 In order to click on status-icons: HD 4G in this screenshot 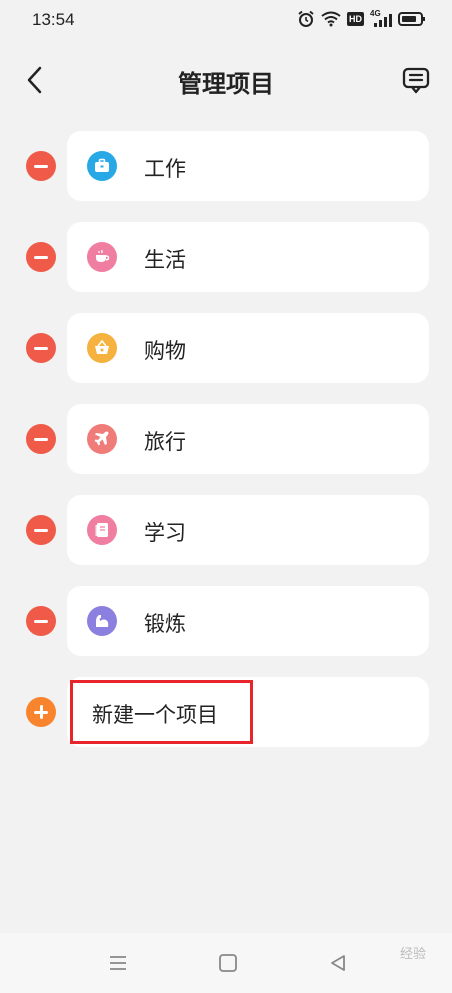, I will do `click(361, 18)`.